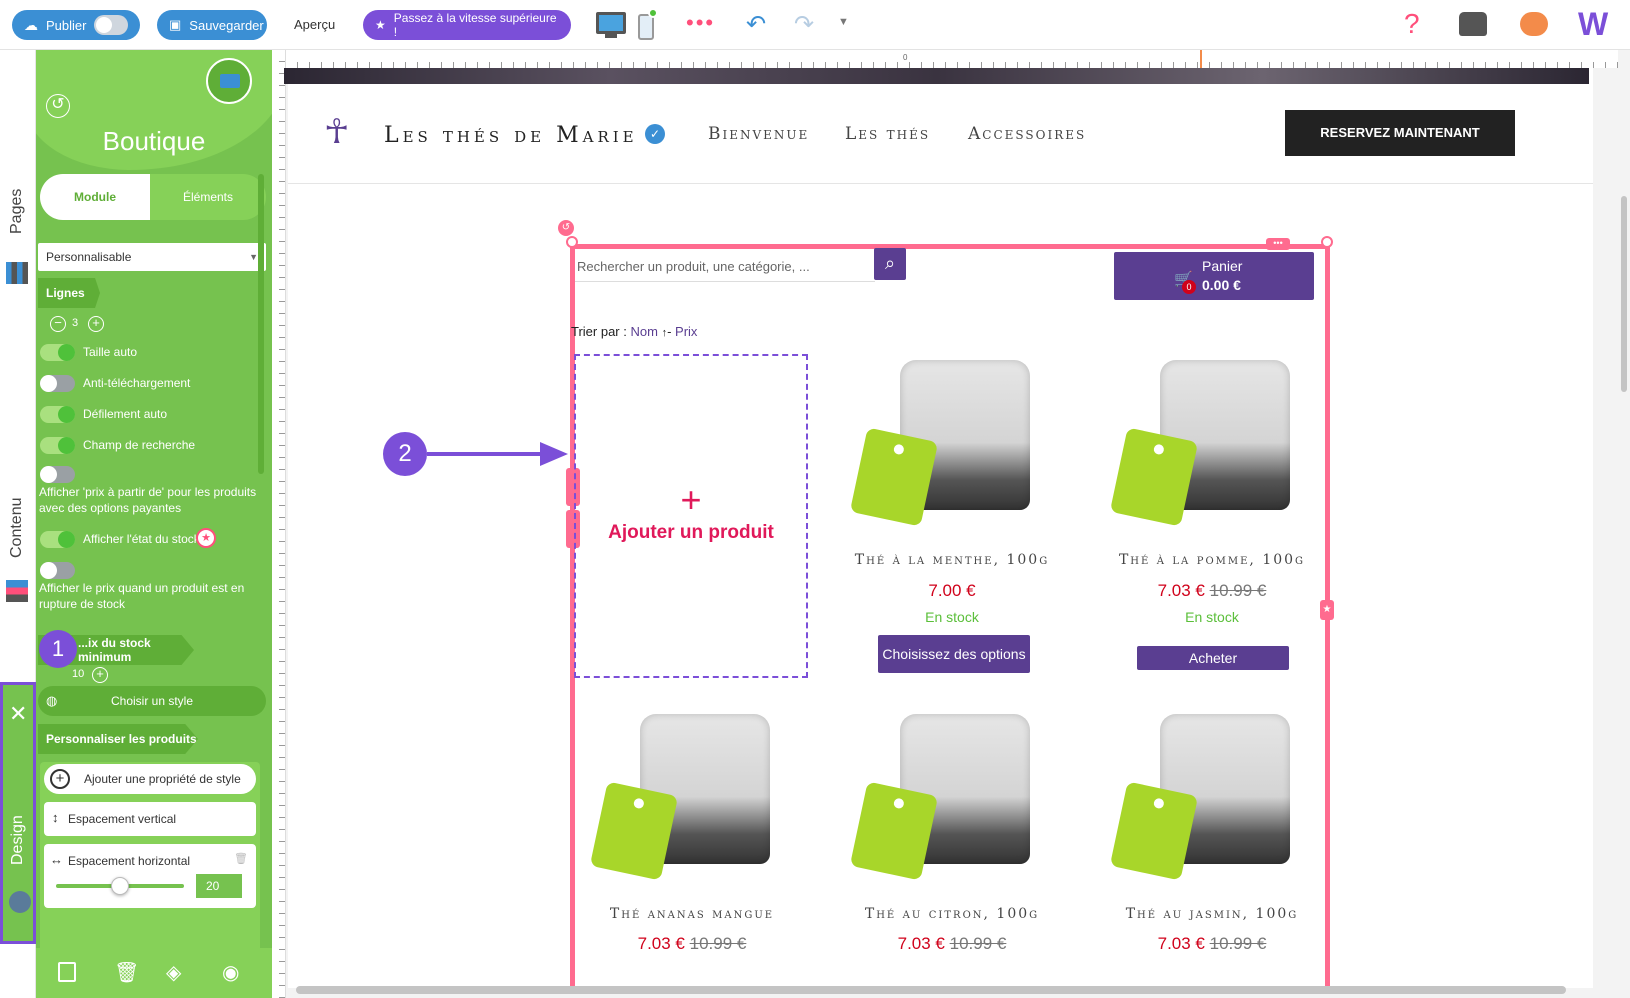  Describe the element at coordinates (686, 331) in the screenshot. I see `sort-by-price: Prix` at that location.